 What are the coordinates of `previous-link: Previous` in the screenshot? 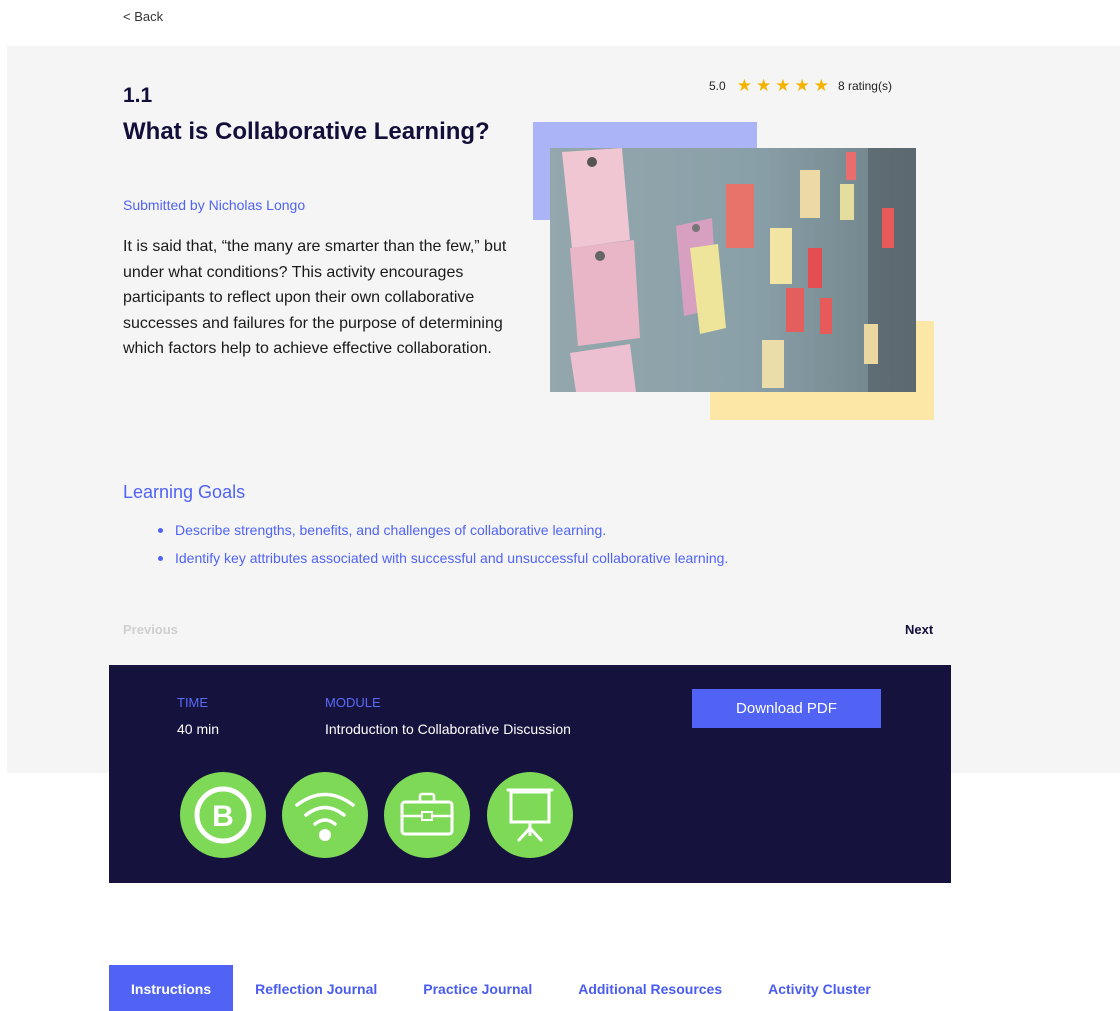 It's located at (150, 629).